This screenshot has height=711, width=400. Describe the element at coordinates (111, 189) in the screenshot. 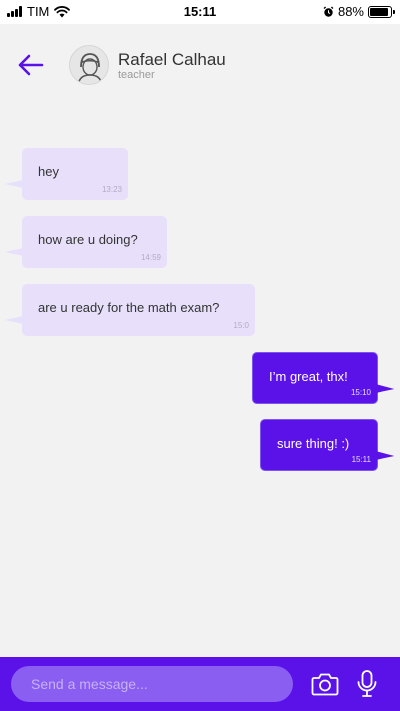

I see `message-time: 13:23` at that location.